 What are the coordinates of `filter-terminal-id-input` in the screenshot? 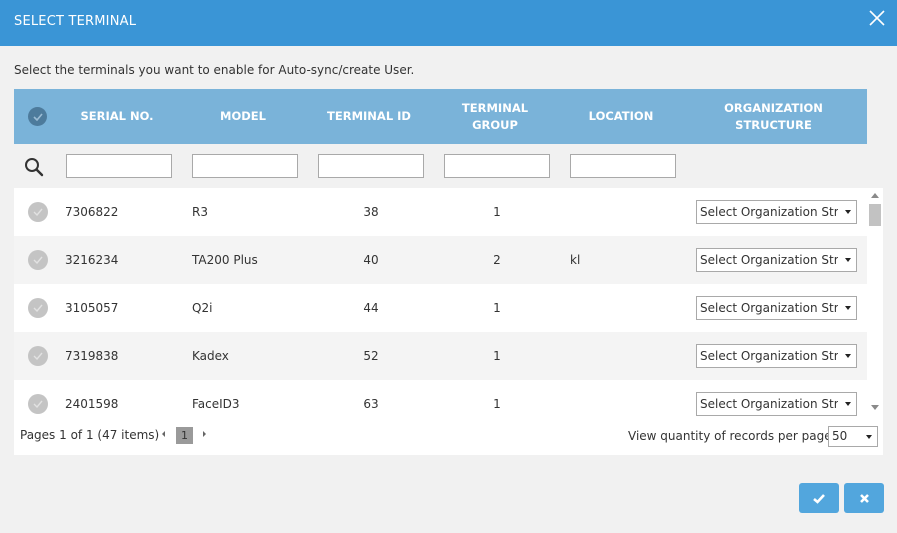 It's located at (371, 166).